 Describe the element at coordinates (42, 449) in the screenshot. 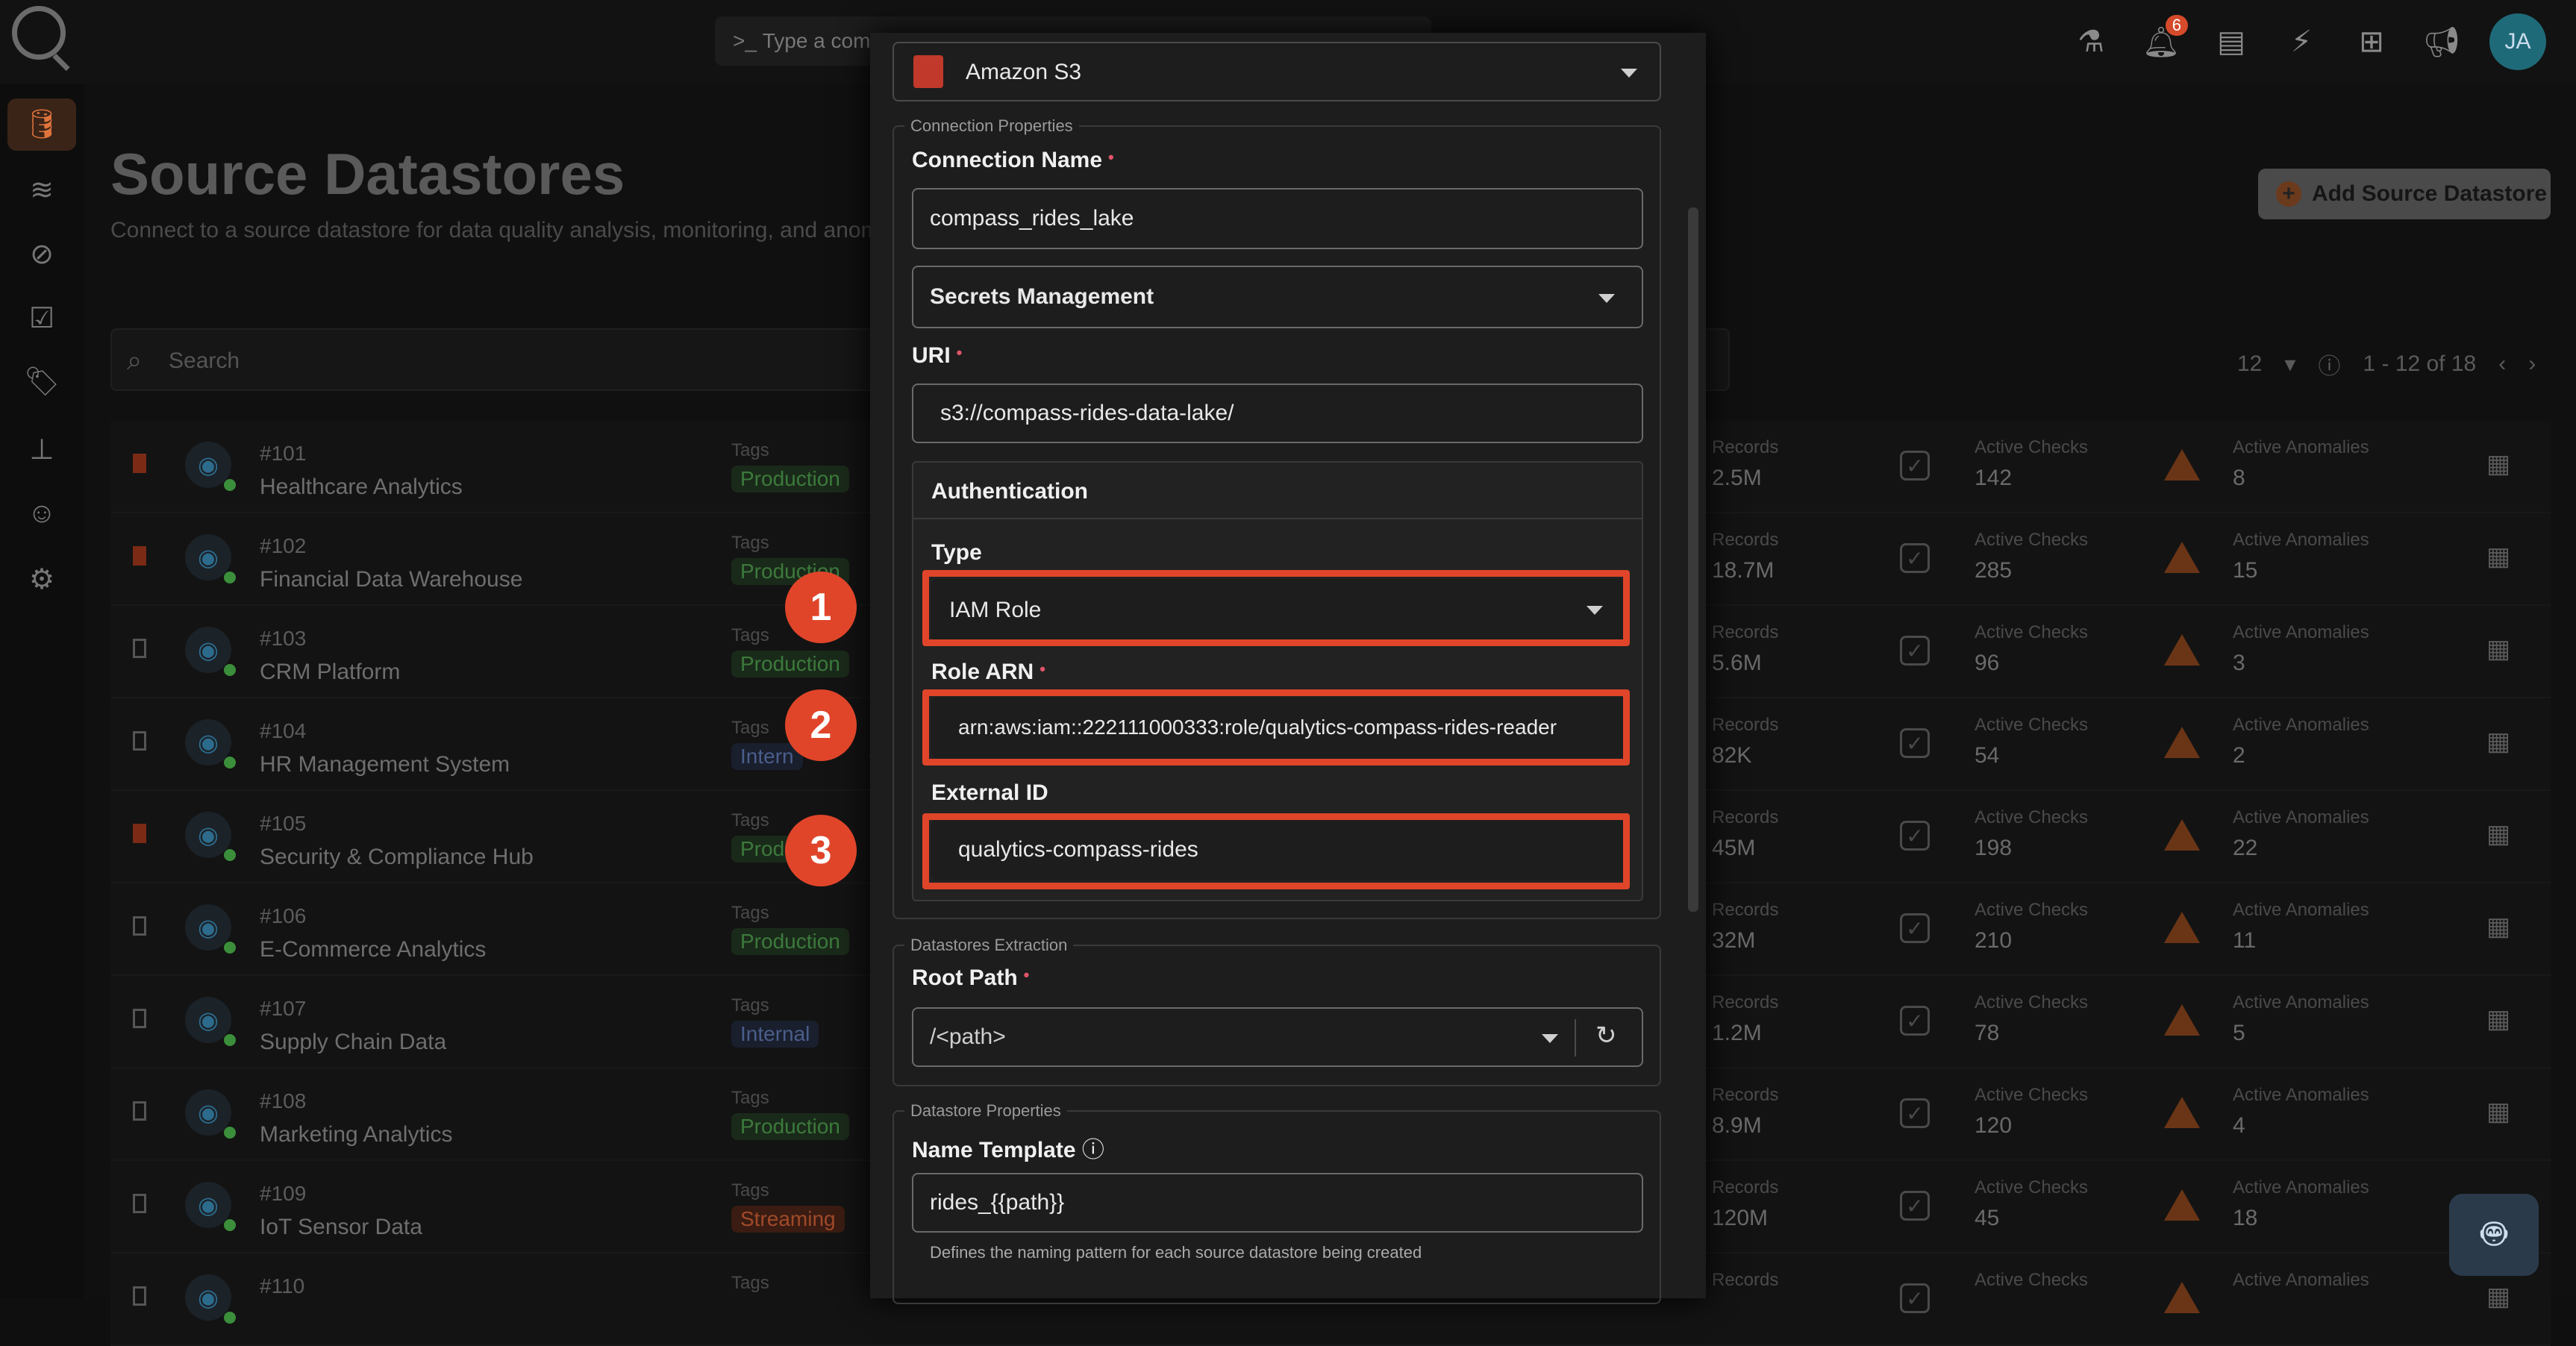

I see `hierarchy-icon: ⊥` at that location.